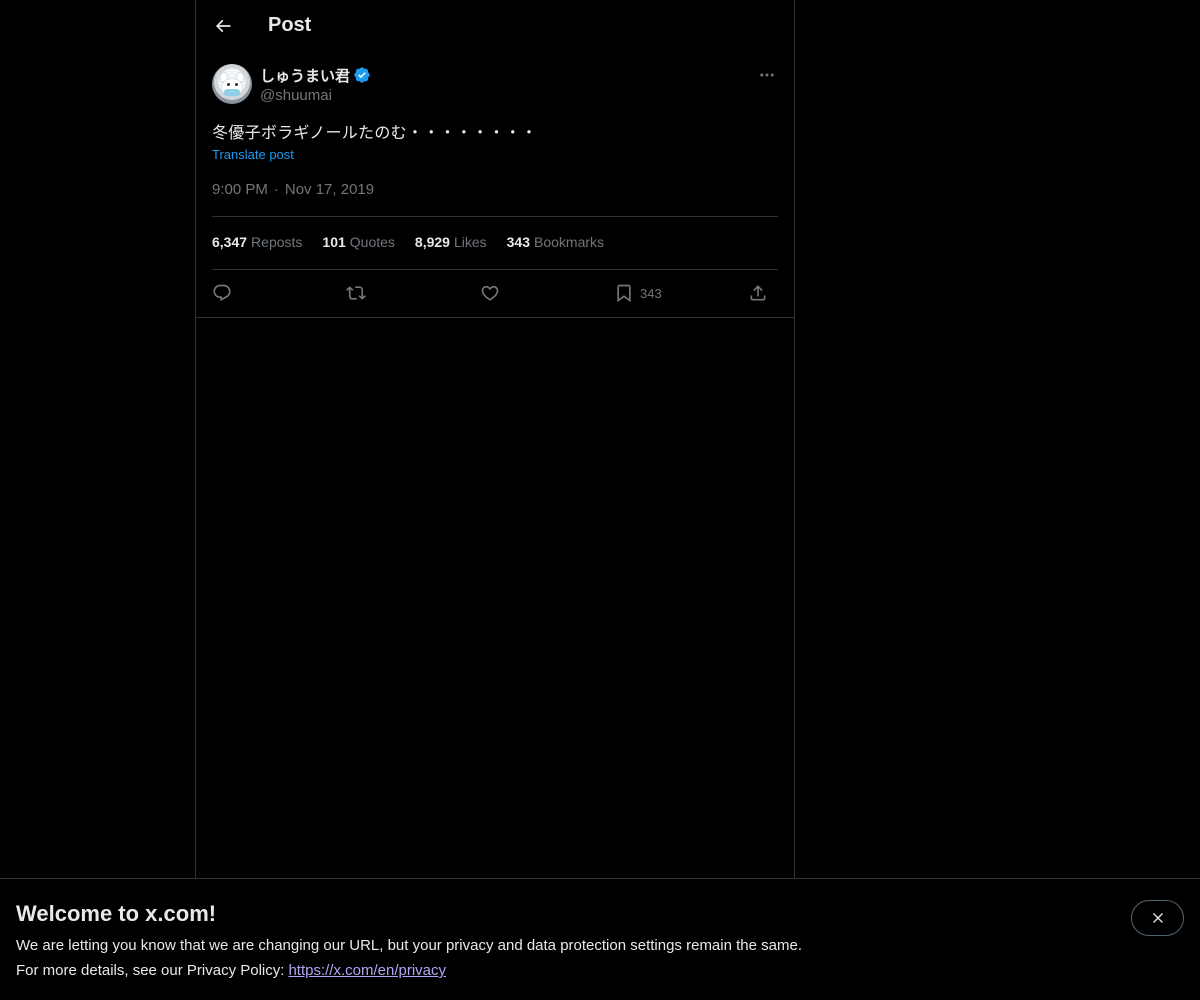 This screenshot has height=1000, width=1200. I want to click on quotes-stat: 101 Quotes, so click(358, 242).